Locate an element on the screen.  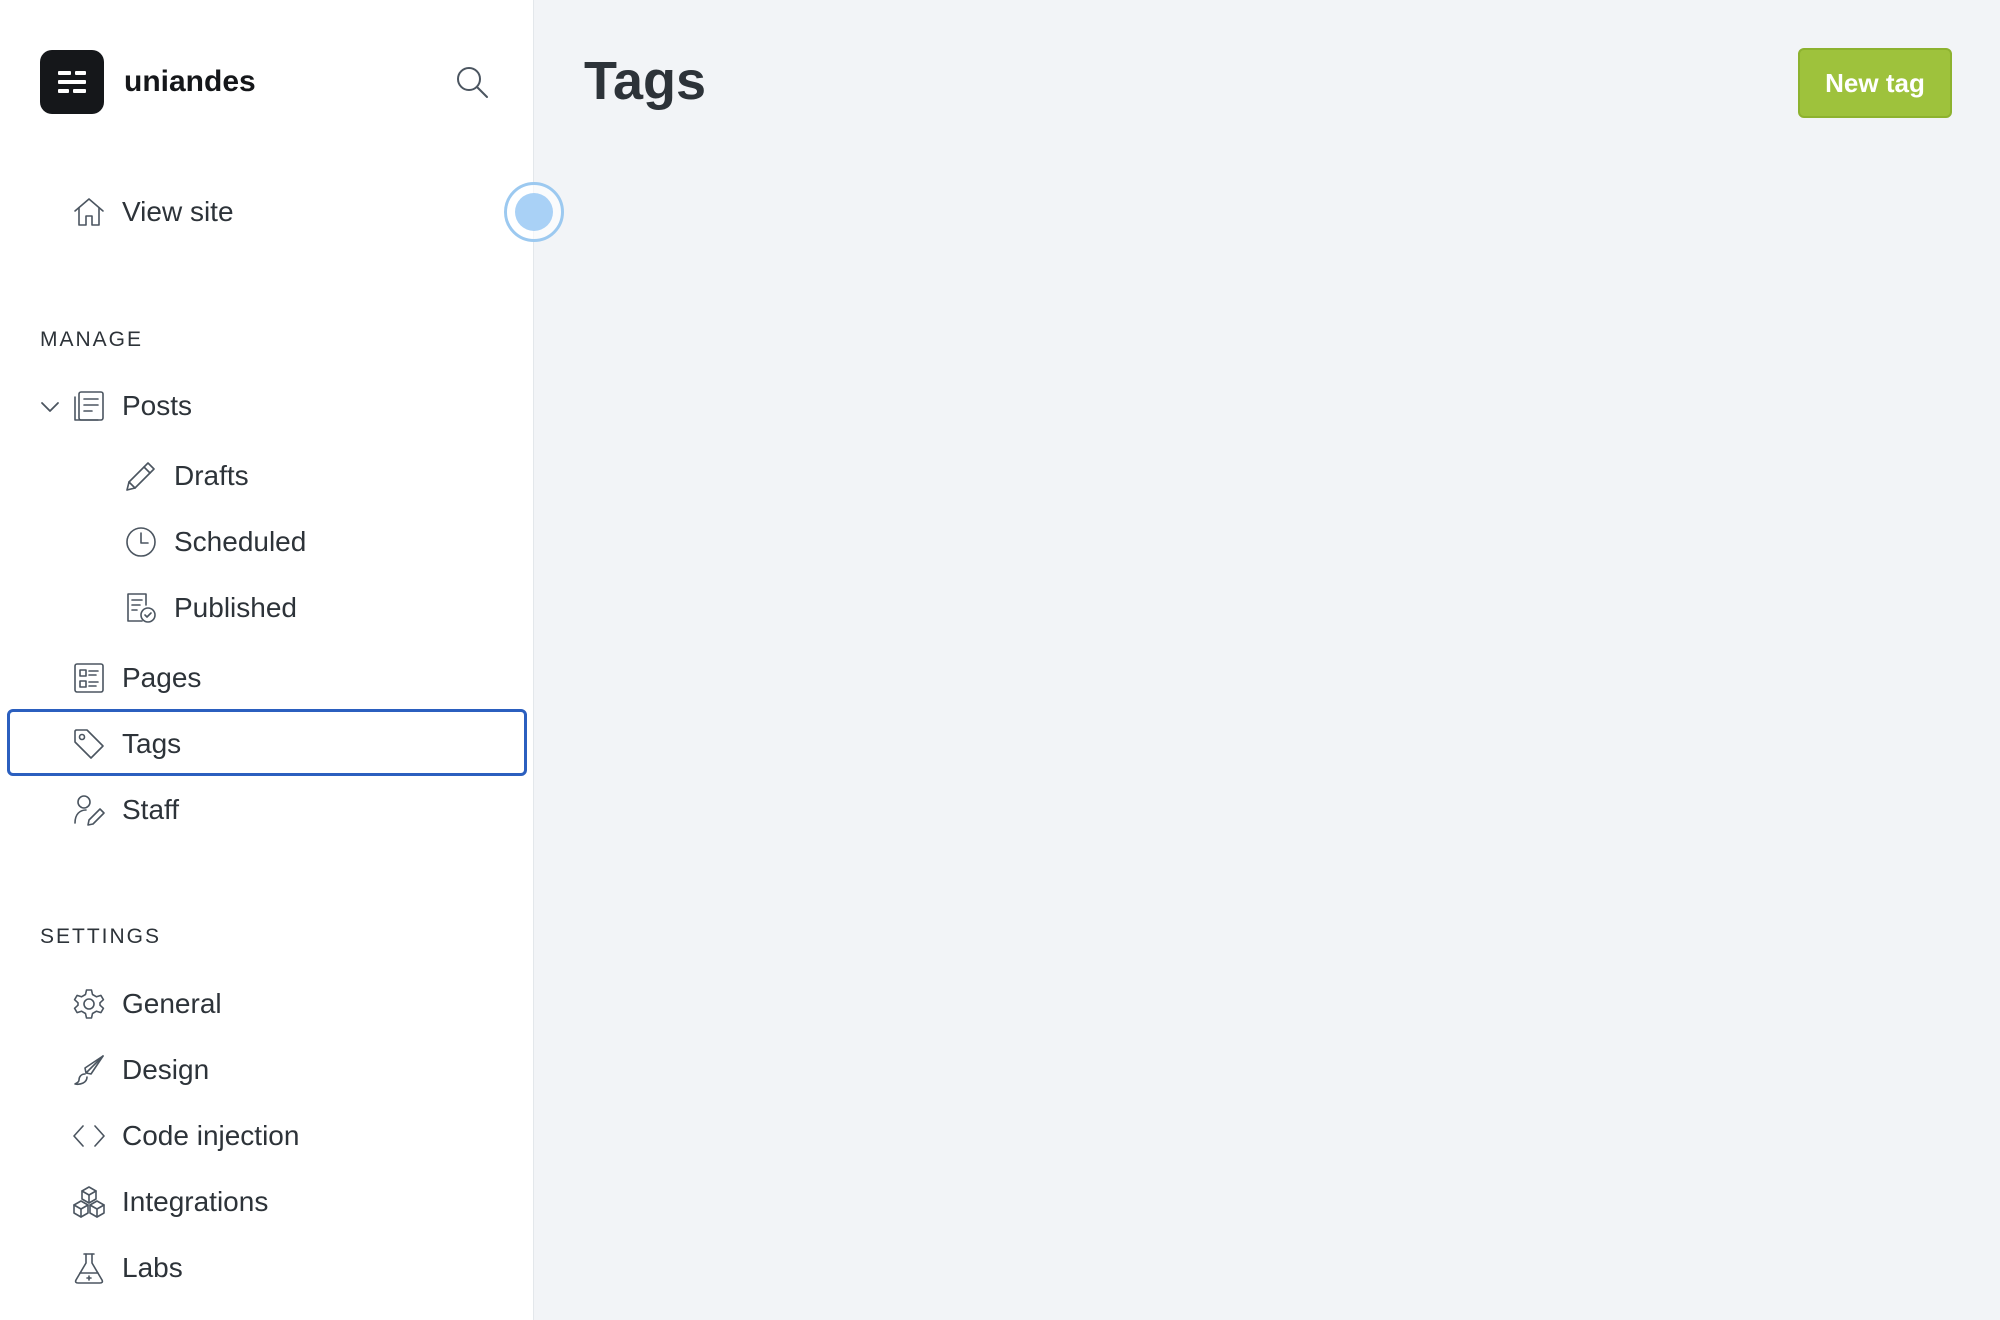
search-icon is located at coordinates (472, 82).